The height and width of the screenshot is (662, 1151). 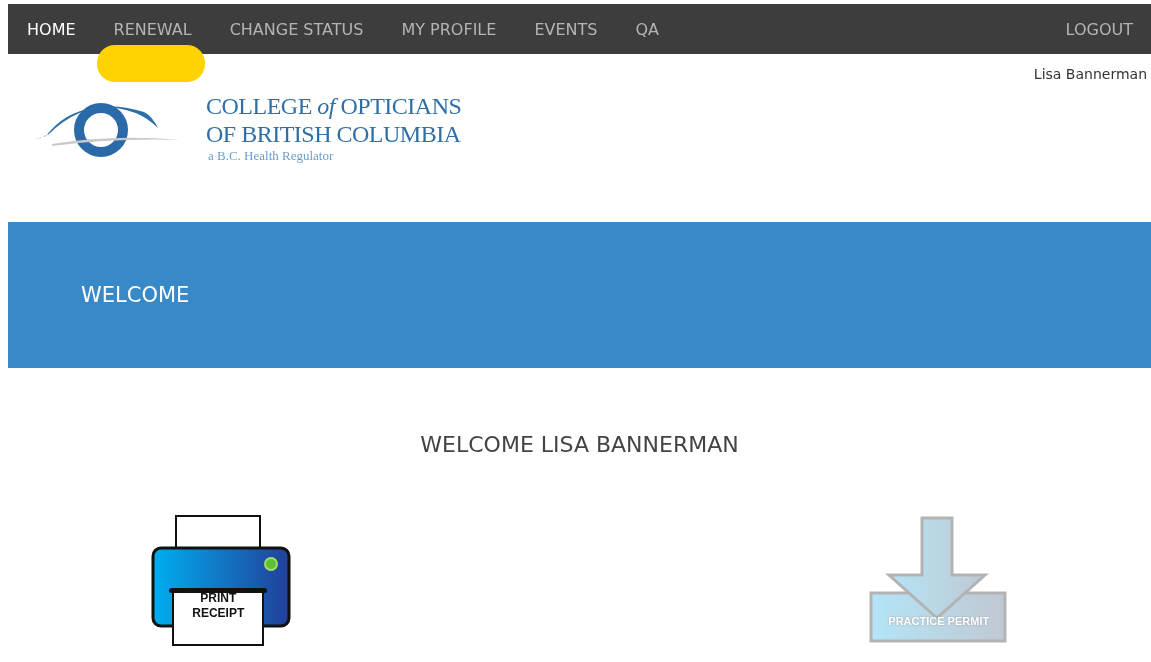 What do you see at coordinates (334, 106) in the screenshot?
I see `logo-title: COLLEGE of OPTICIANS` at bounding box center [334, 106].